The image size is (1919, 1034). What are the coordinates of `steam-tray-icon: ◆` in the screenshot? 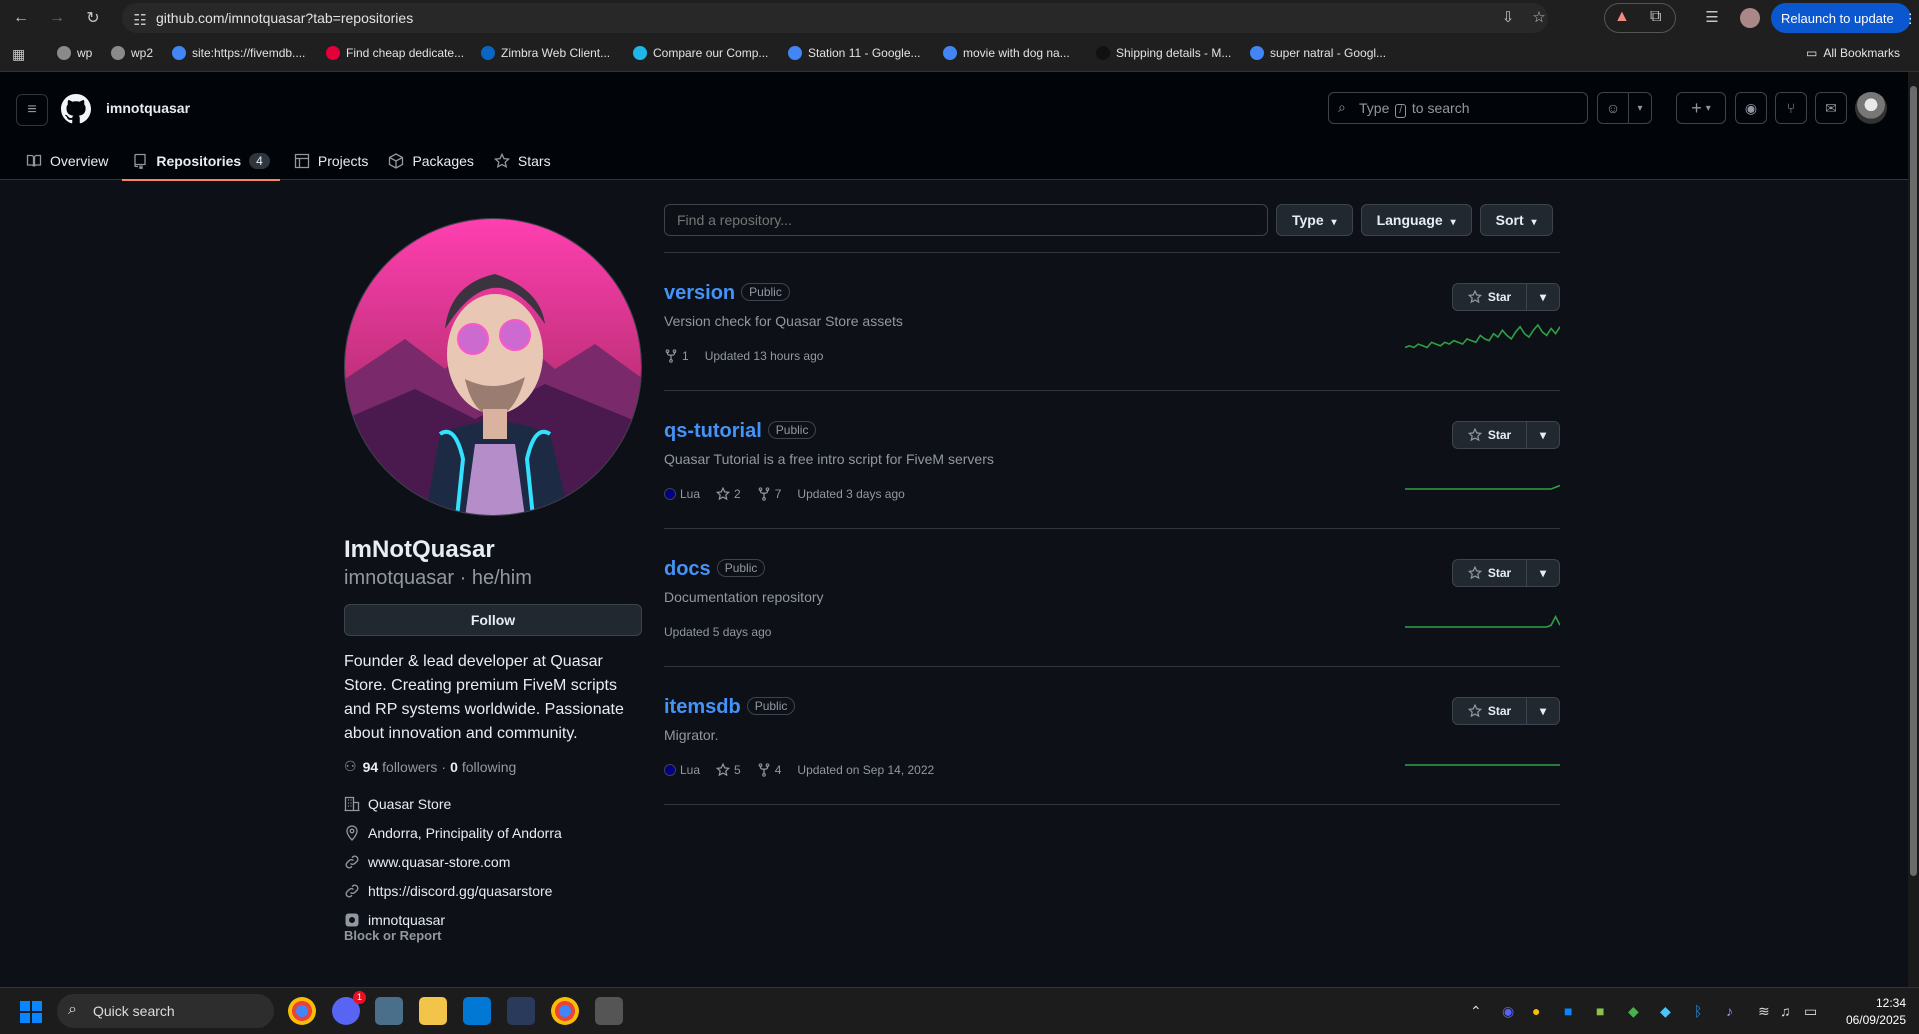 It's located at (1665, 1011).